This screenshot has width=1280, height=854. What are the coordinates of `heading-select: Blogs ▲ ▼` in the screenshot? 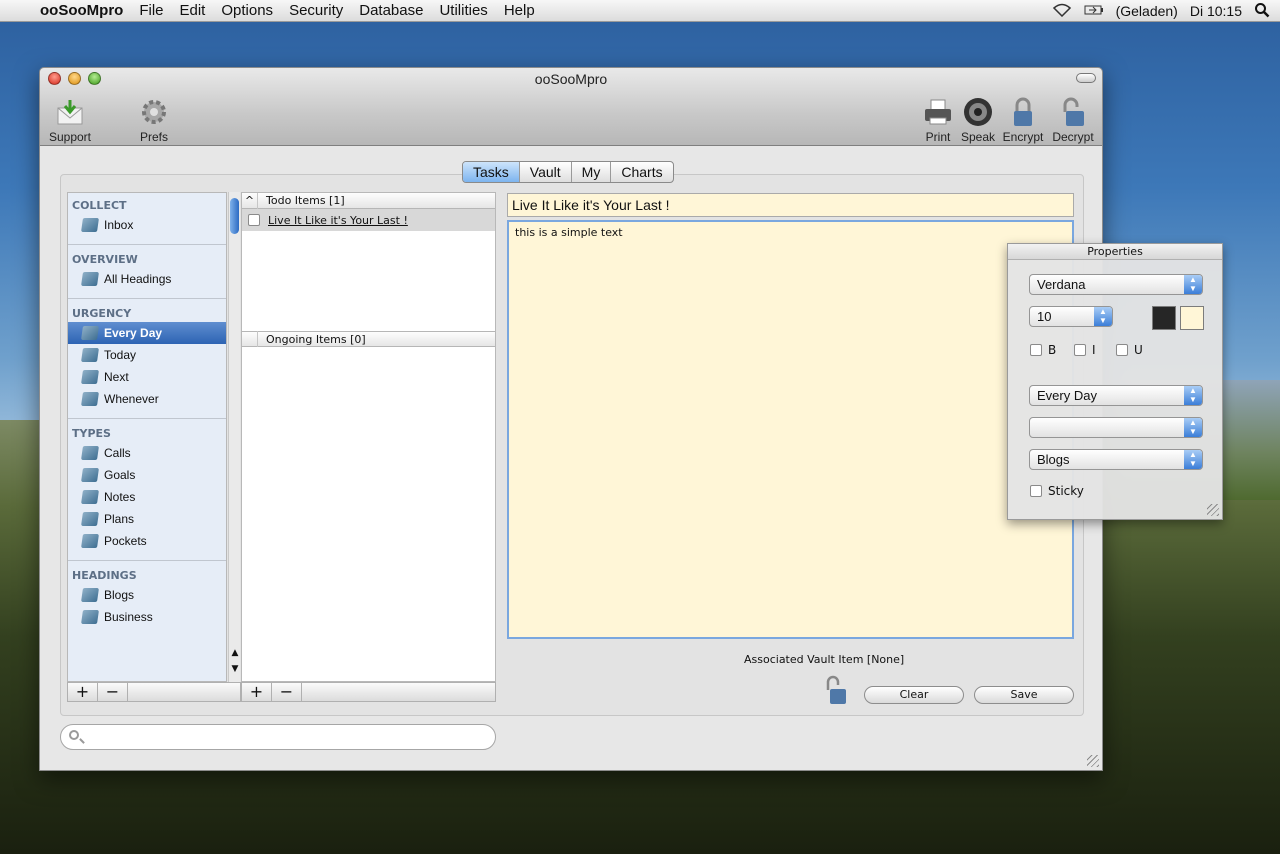 It's located at (1116, 459).